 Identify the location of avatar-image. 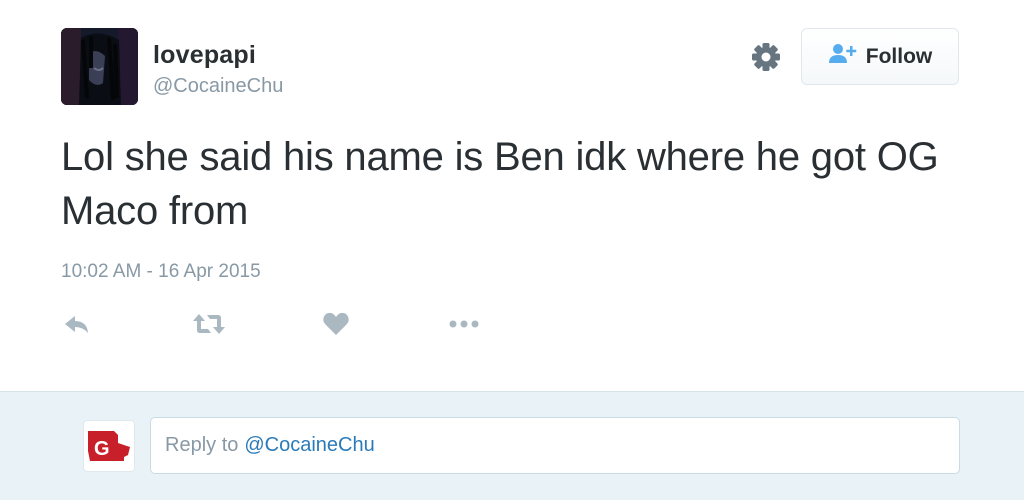
(99, 66).